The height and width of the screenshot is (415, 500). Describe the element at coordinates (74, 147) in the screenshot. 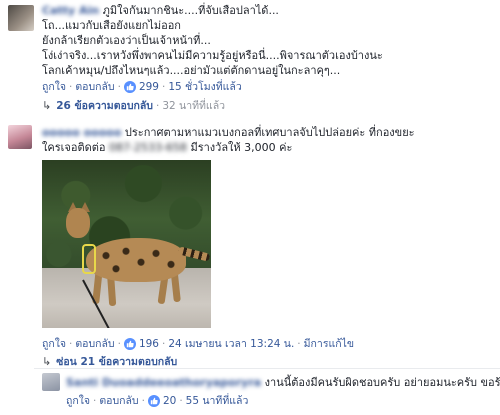

I see `comment-line-prefix: ใครเจอติดต่อ` at that location.